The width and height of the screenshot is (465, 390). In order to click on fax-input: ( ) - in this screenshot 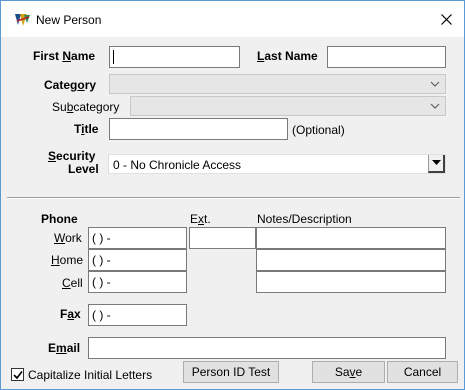, I will do `click(137, 315)`.